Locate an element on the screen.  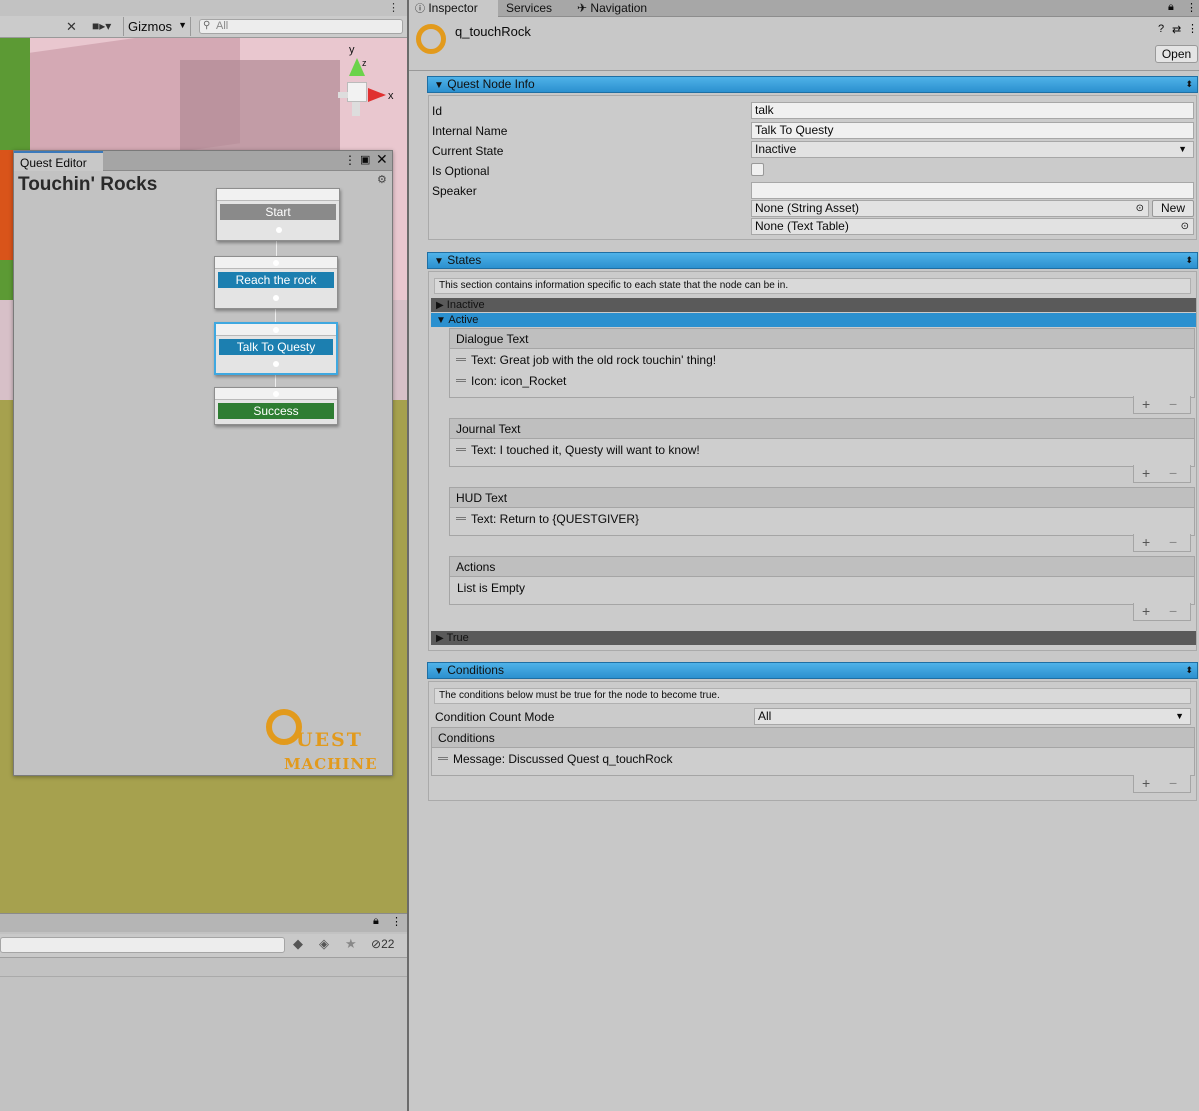
tab-quest-editor: Quest Editor is located at coordinates (58, 161).